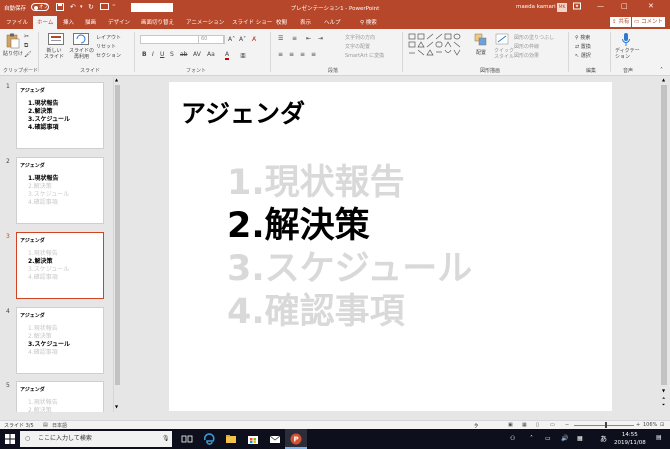 This screenshot has height=449, width=670. What do you see at coordinates (664, 235) in the screenshot?
I see `scrollbar-thumb` at bounding box center [664, 235].